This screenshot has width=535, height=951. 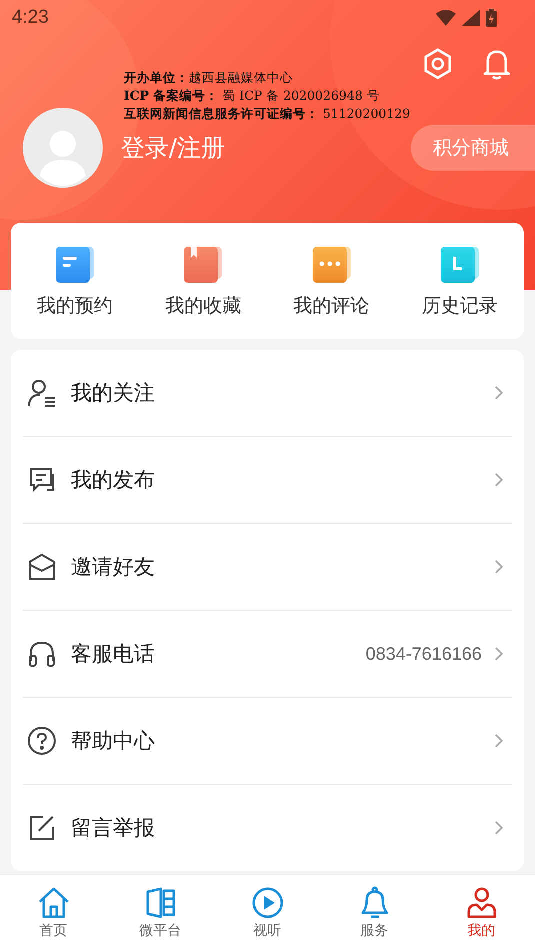 I want to click on tab-bar-item: 视听, so click(x=267, y=913).